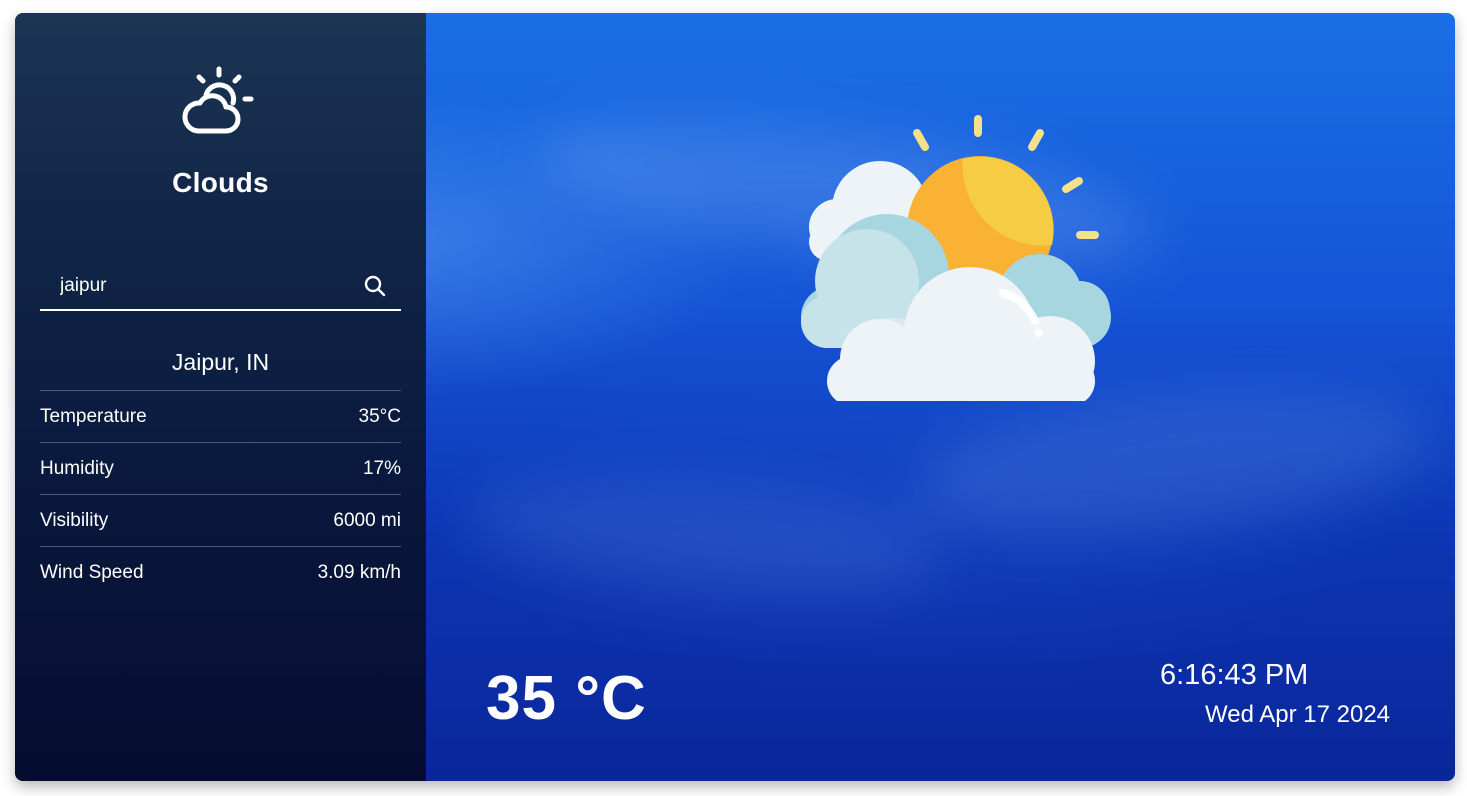  What do you see at coordinates (381, 468) in the screenshot?
I see `stat-value: 17%` at bounding box center [381, 468].